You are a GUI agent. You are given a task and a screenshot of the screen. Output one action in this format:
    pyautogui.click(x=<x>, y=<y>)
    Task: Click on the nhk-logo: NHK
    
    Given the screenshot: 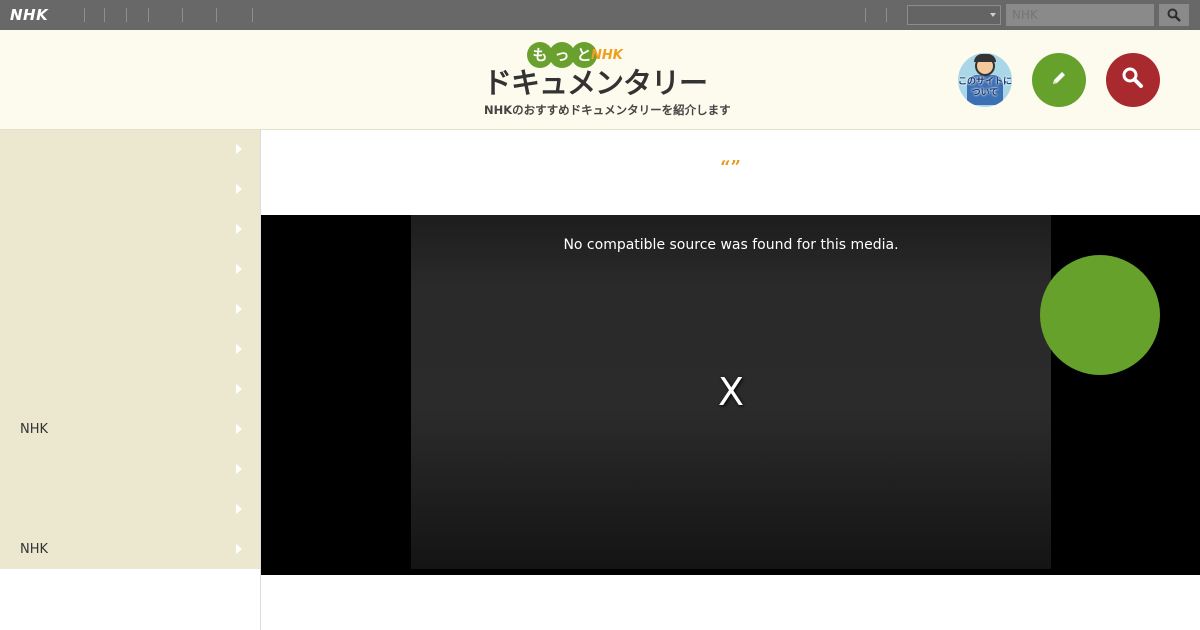 What is the action you would take?
    pyautogui.click(x=38, y=15)
    